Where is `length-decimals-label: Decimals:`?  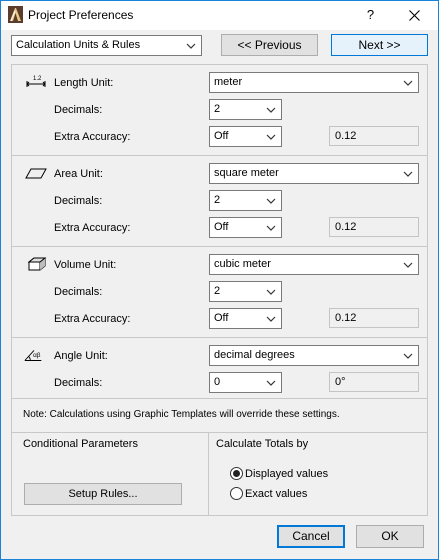
length-decimals-label: Decimals: is located at coordinates (78, 110).